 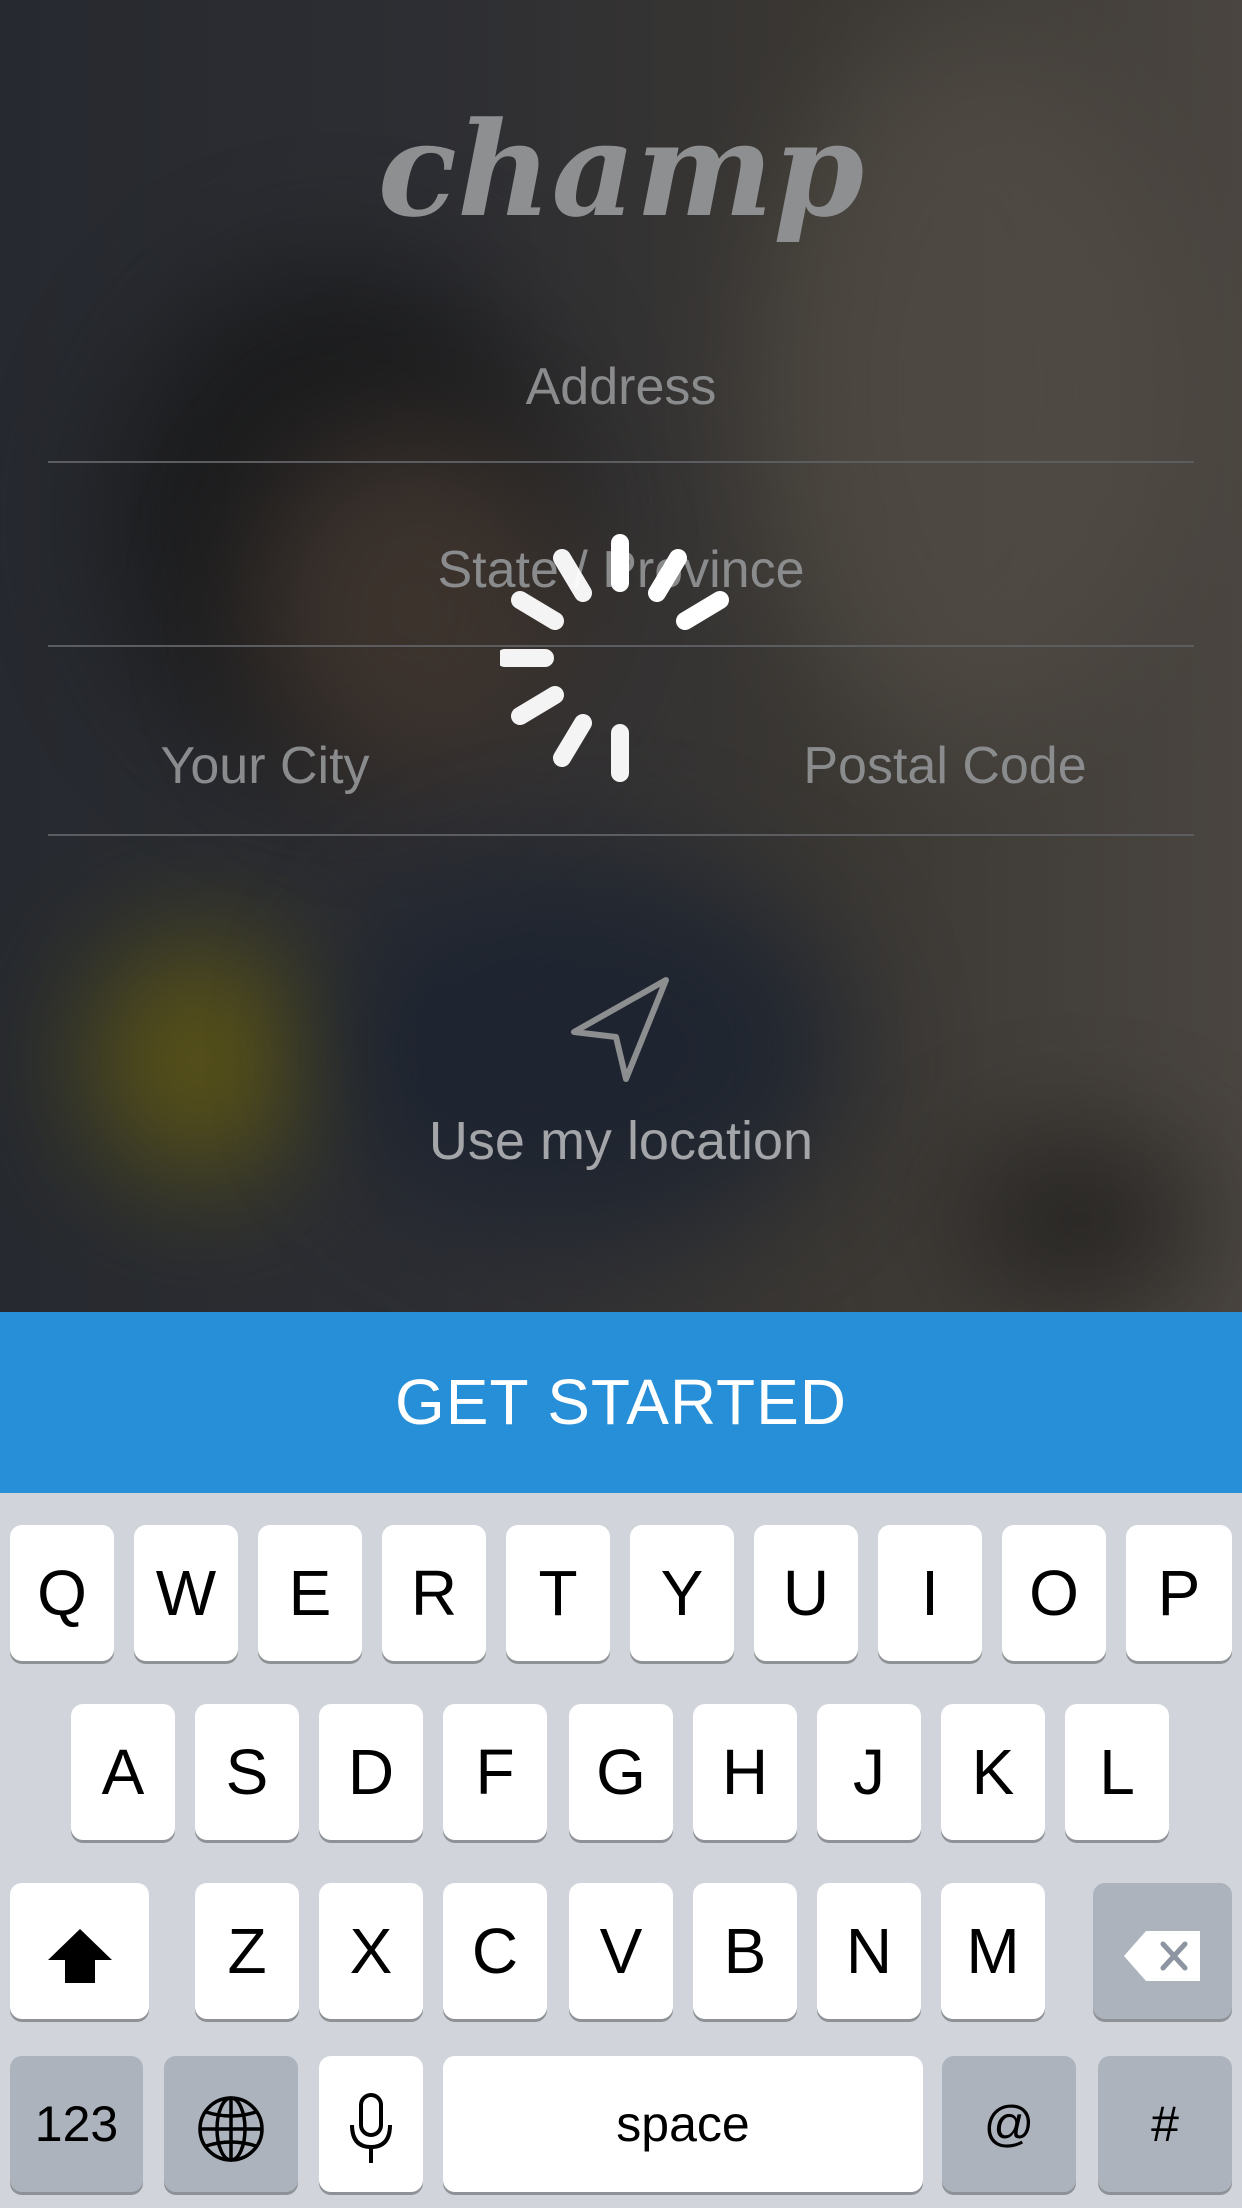 I want to click on champ-logo: champ, so click(x=621, y=170).